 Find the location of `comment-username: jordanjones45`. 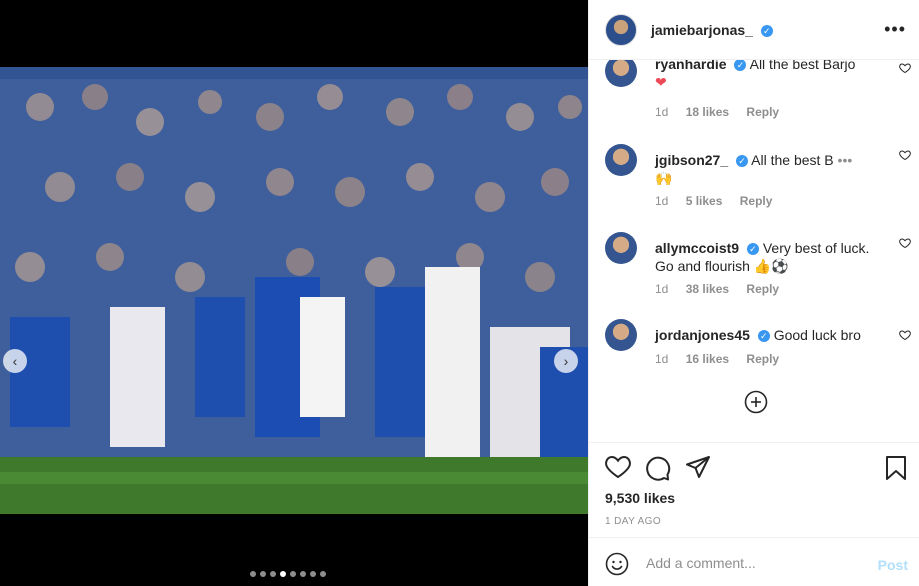

comment-username: jordanjones45 is located at coordinates (702, 335).